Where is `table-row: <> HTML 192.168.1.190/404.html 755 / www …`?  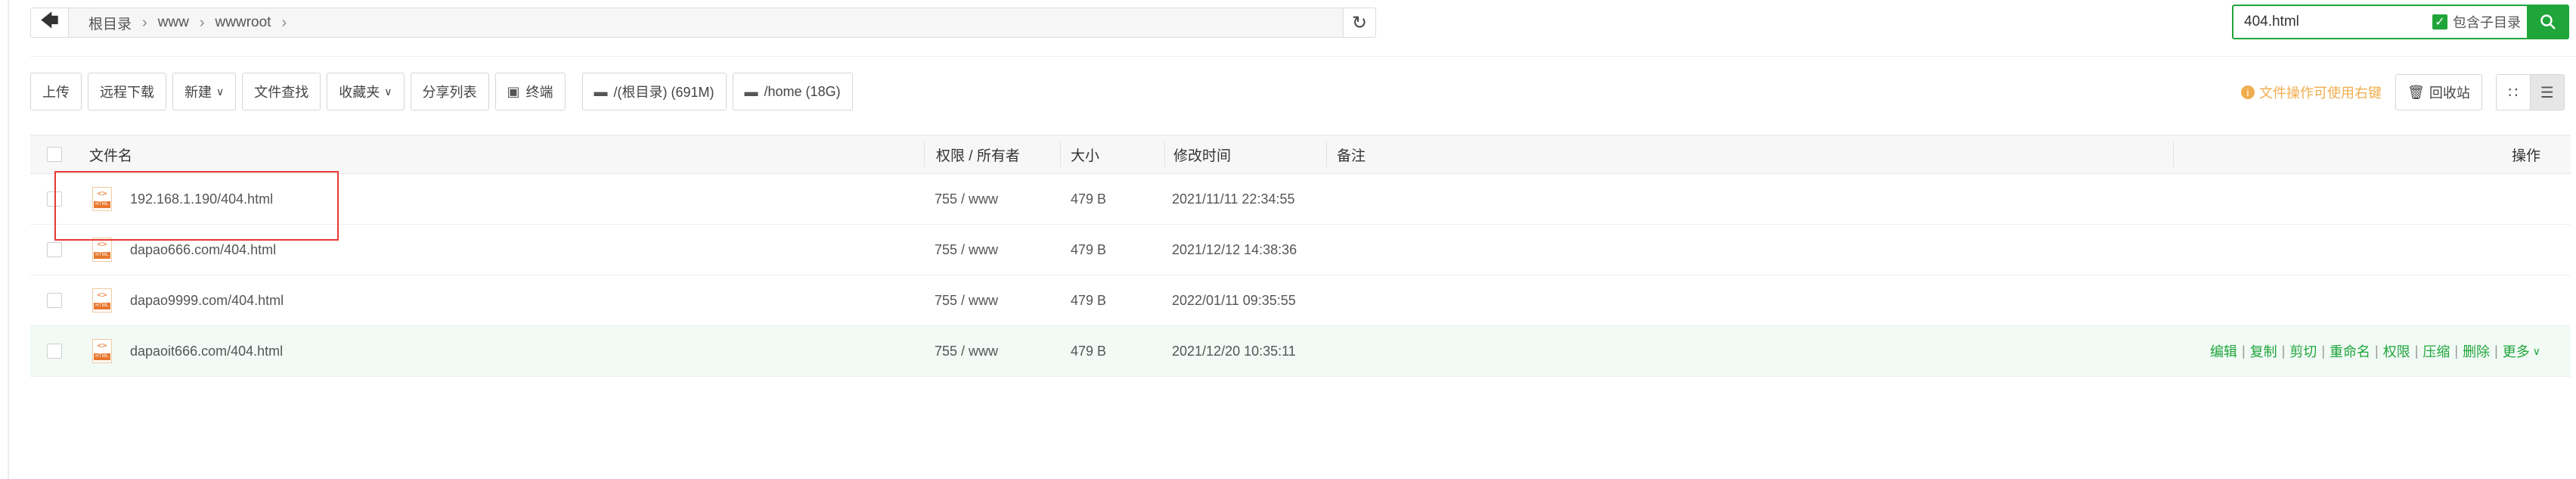 table-row: <> HTML 192.168.1.190/404.html 755 / www … is located at coordinates (1300, 199).